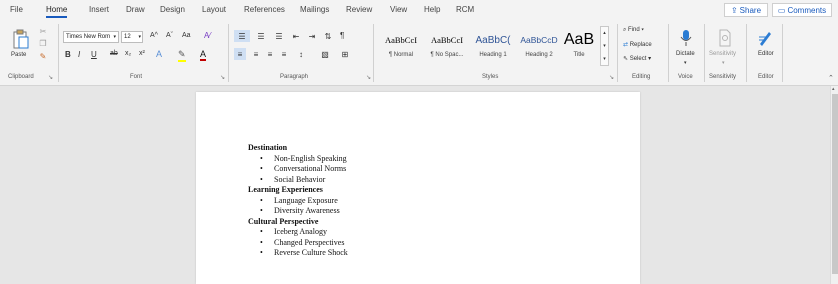  What do you see at coordinates (268, 147) in the screenshot?
I see `section-heading: Destination` at bounding box center [268, 147].